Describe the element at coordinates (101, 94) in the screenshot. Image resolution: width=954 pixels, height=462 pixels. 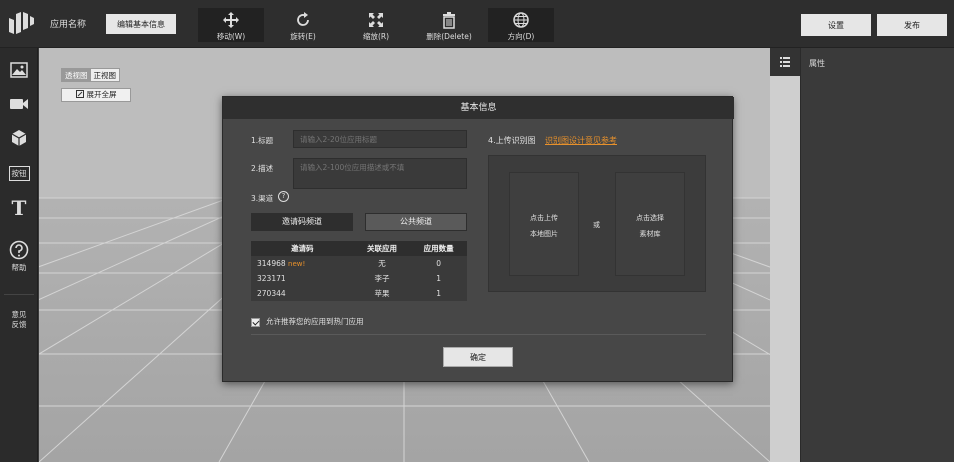
I see `fullscreen-label: 展开全屏` at that location.